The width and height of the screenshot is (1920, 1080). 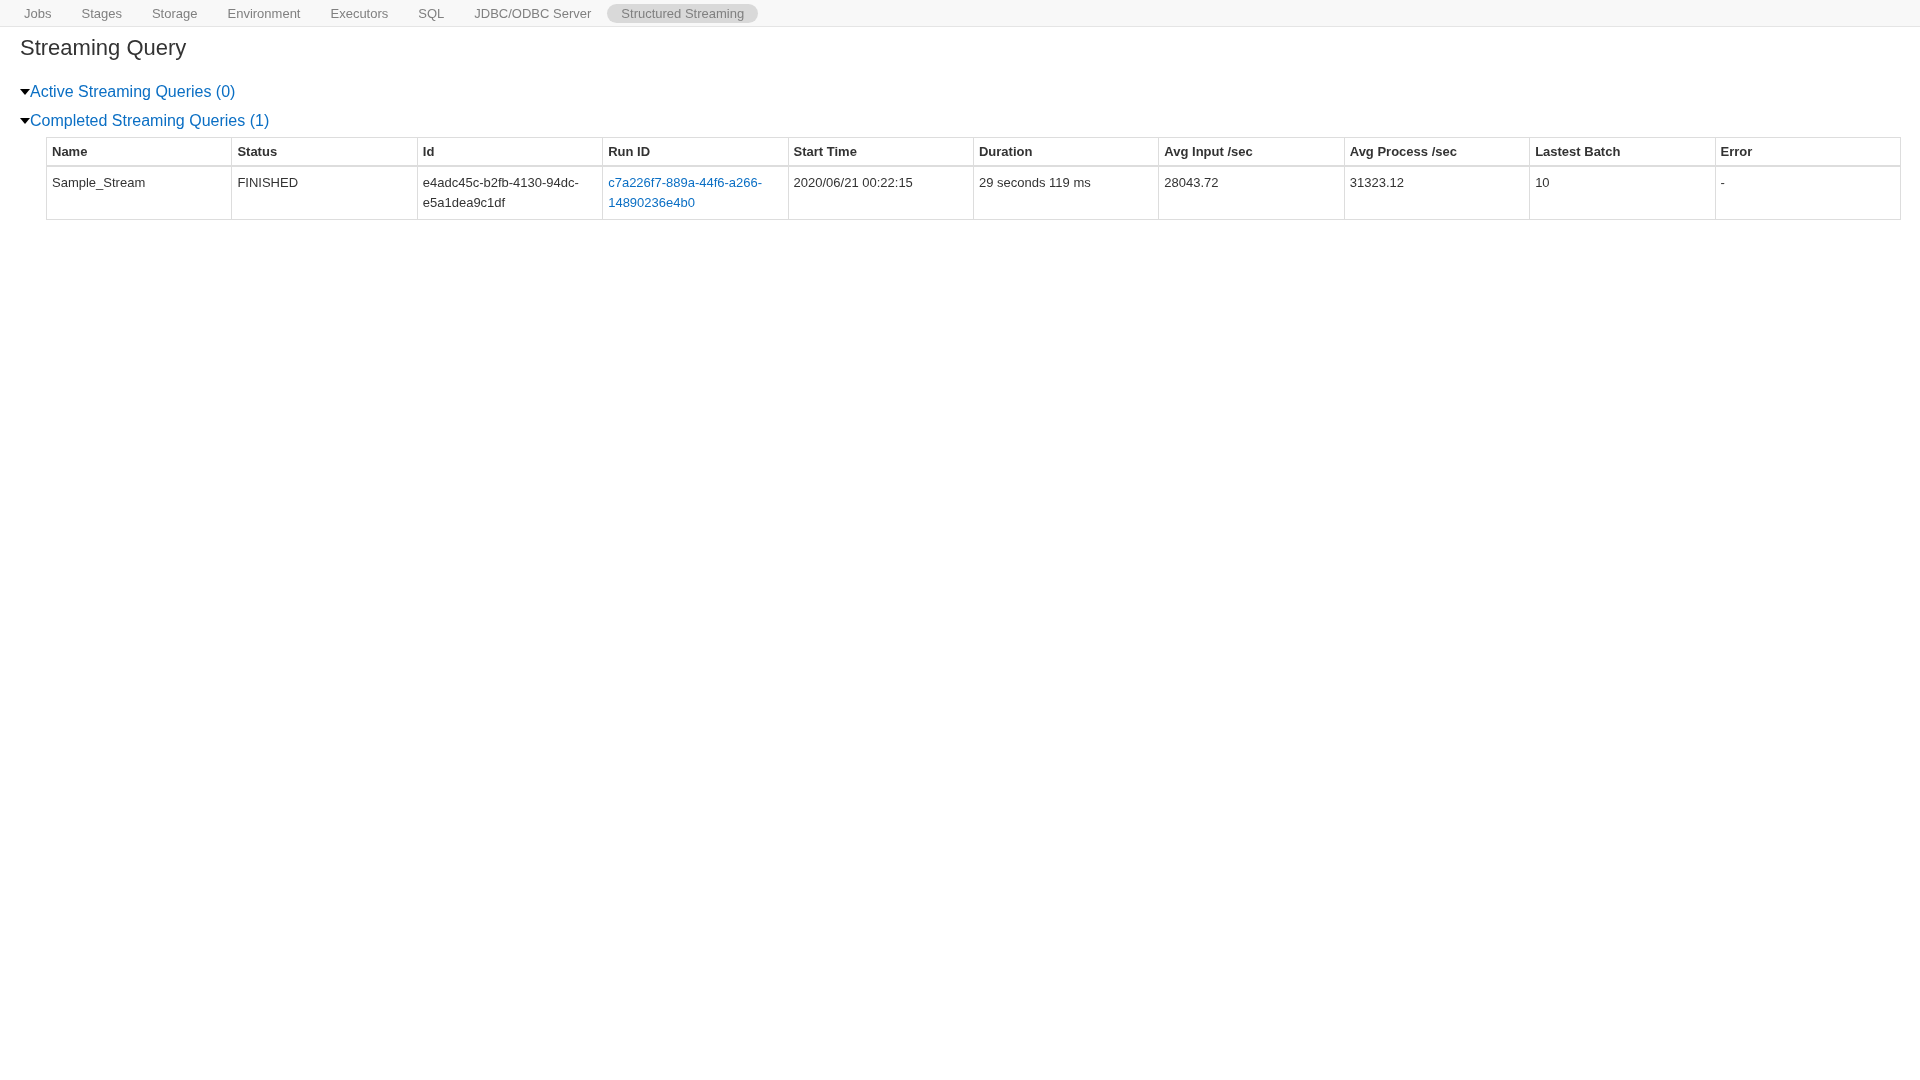 What do you see at coordinates (324, 151) in the screenshot?
I see `column-header: Status` at bounding box center [324, 151].